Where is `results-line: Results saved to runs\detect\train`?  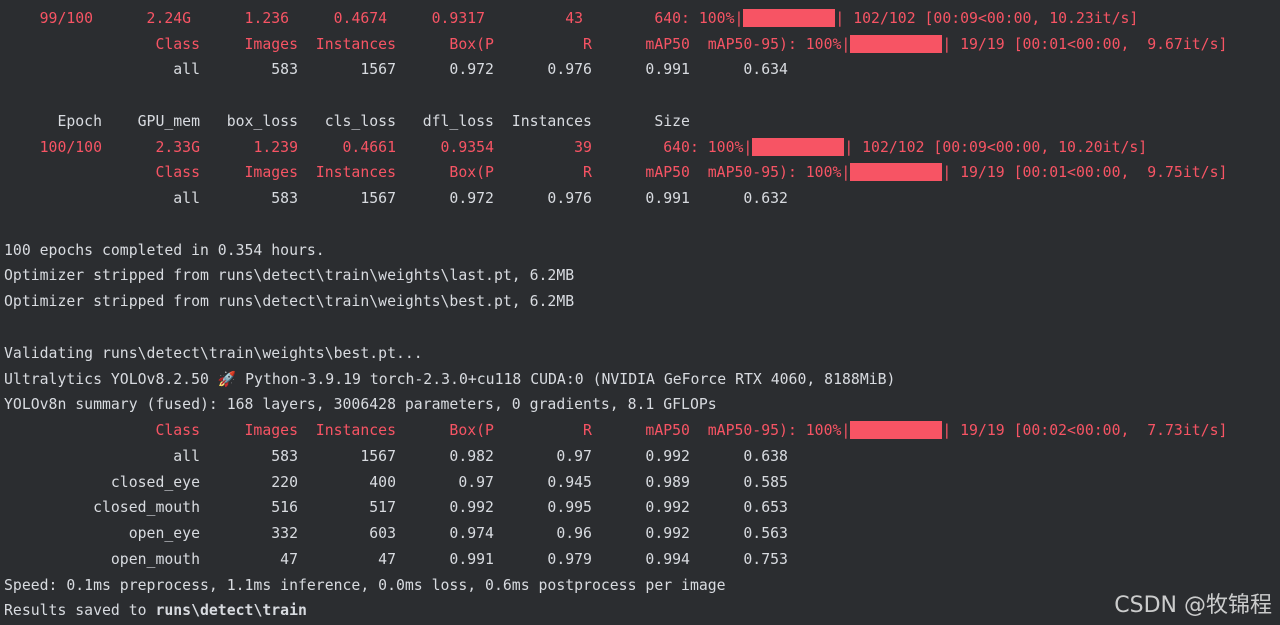
results-line: Results saved to runs\detect\train is located at coordinates (155, 611).